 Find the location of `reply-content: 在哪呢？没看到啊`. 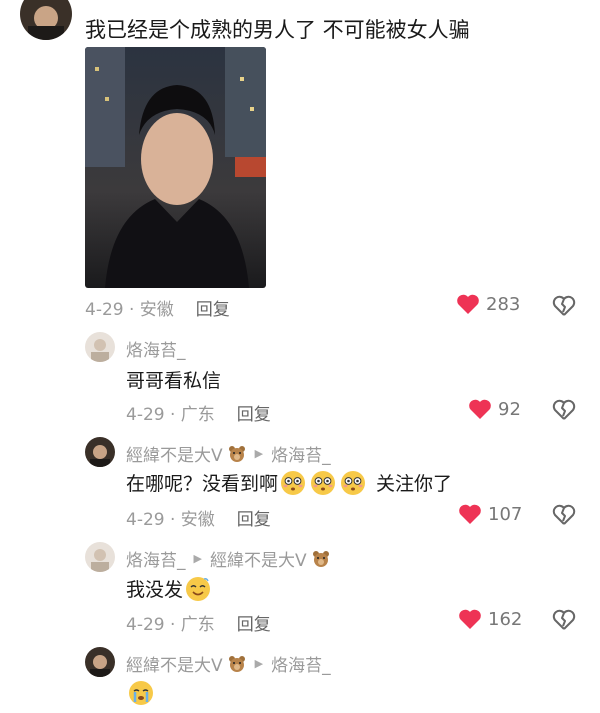

reply-content: 在哪呢？没看到啊 is located at coordinates (202, 484).